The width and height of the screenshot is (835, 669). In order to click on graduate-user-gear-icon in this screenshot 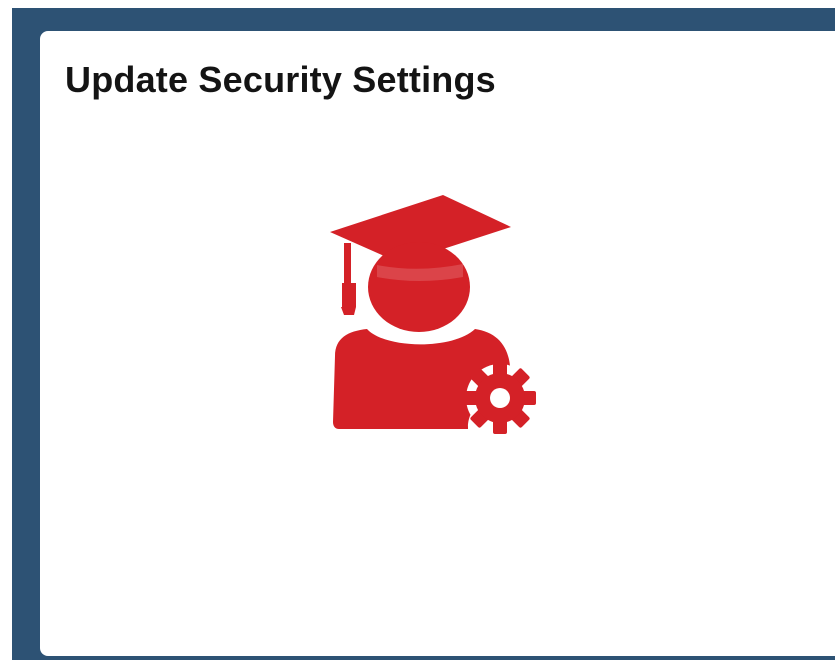, I will do `click(433, 314)`.